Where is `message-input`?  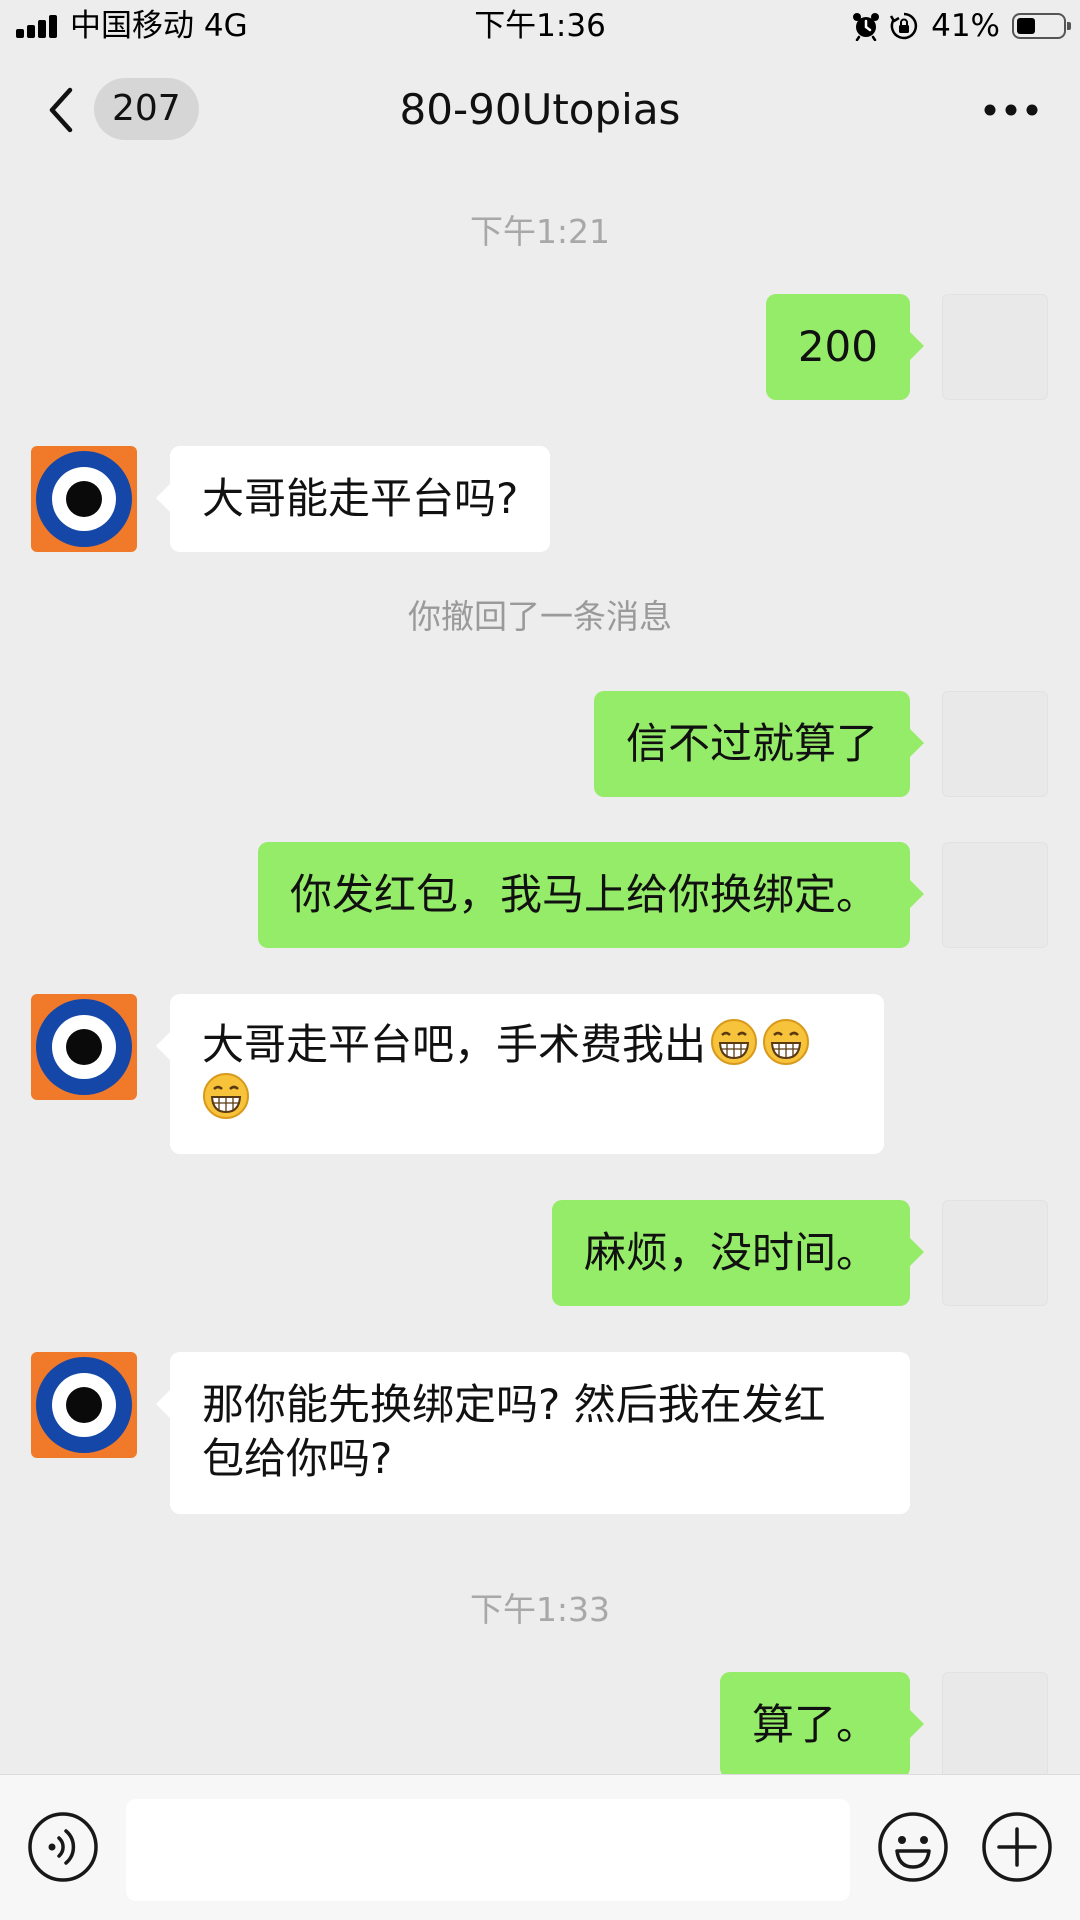 message-input is located at coordinates (488, 1850).